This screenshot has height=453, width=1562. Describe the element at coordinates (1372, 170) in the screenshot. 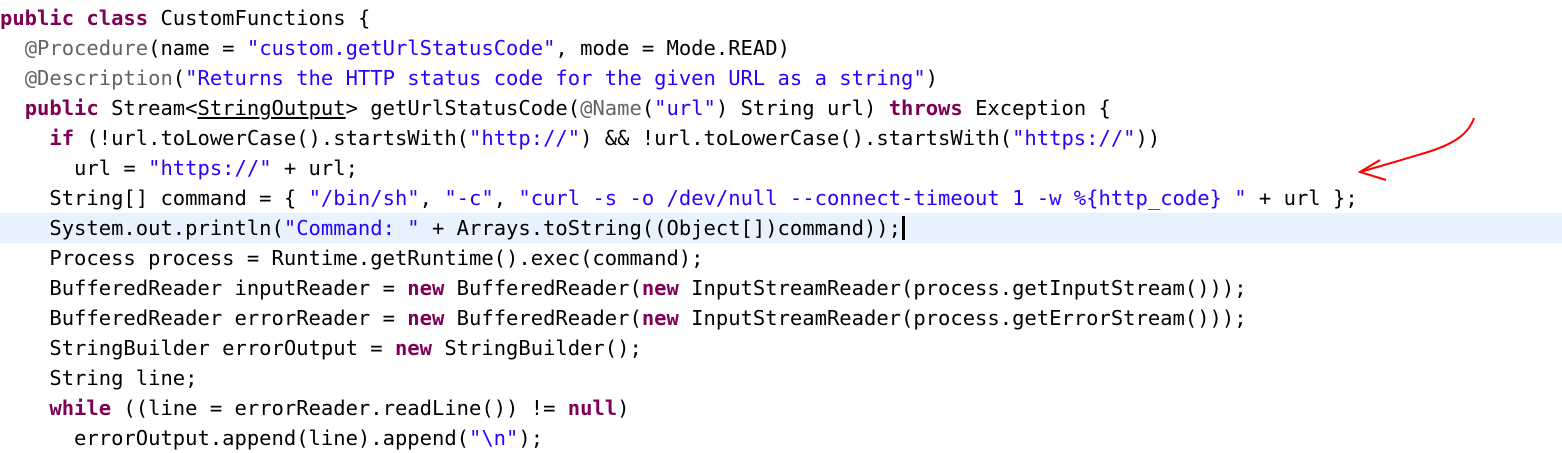

I see `arrow-head` at that location.